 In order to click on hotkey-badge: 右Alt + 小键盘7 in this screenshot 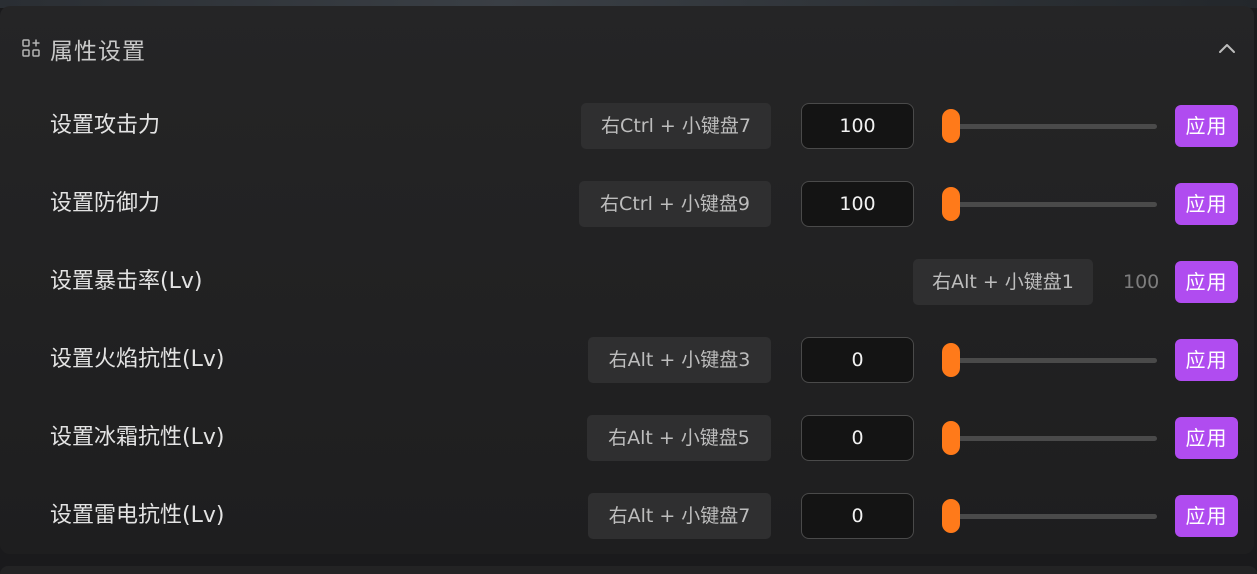, I will do `click(679, 516)`.